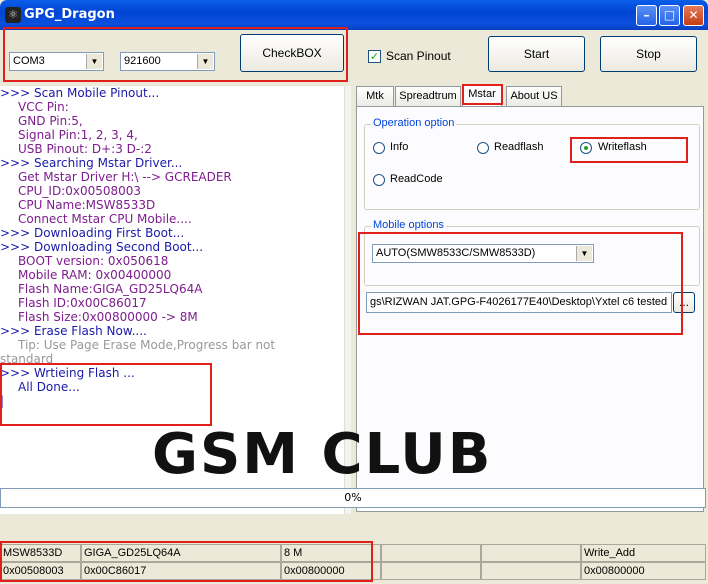 The width and height of the screenshot is (708, 584). Describe the element at coordinates (643, 553) in the screenshot. I see `status-cell: Write_Add` at that location.